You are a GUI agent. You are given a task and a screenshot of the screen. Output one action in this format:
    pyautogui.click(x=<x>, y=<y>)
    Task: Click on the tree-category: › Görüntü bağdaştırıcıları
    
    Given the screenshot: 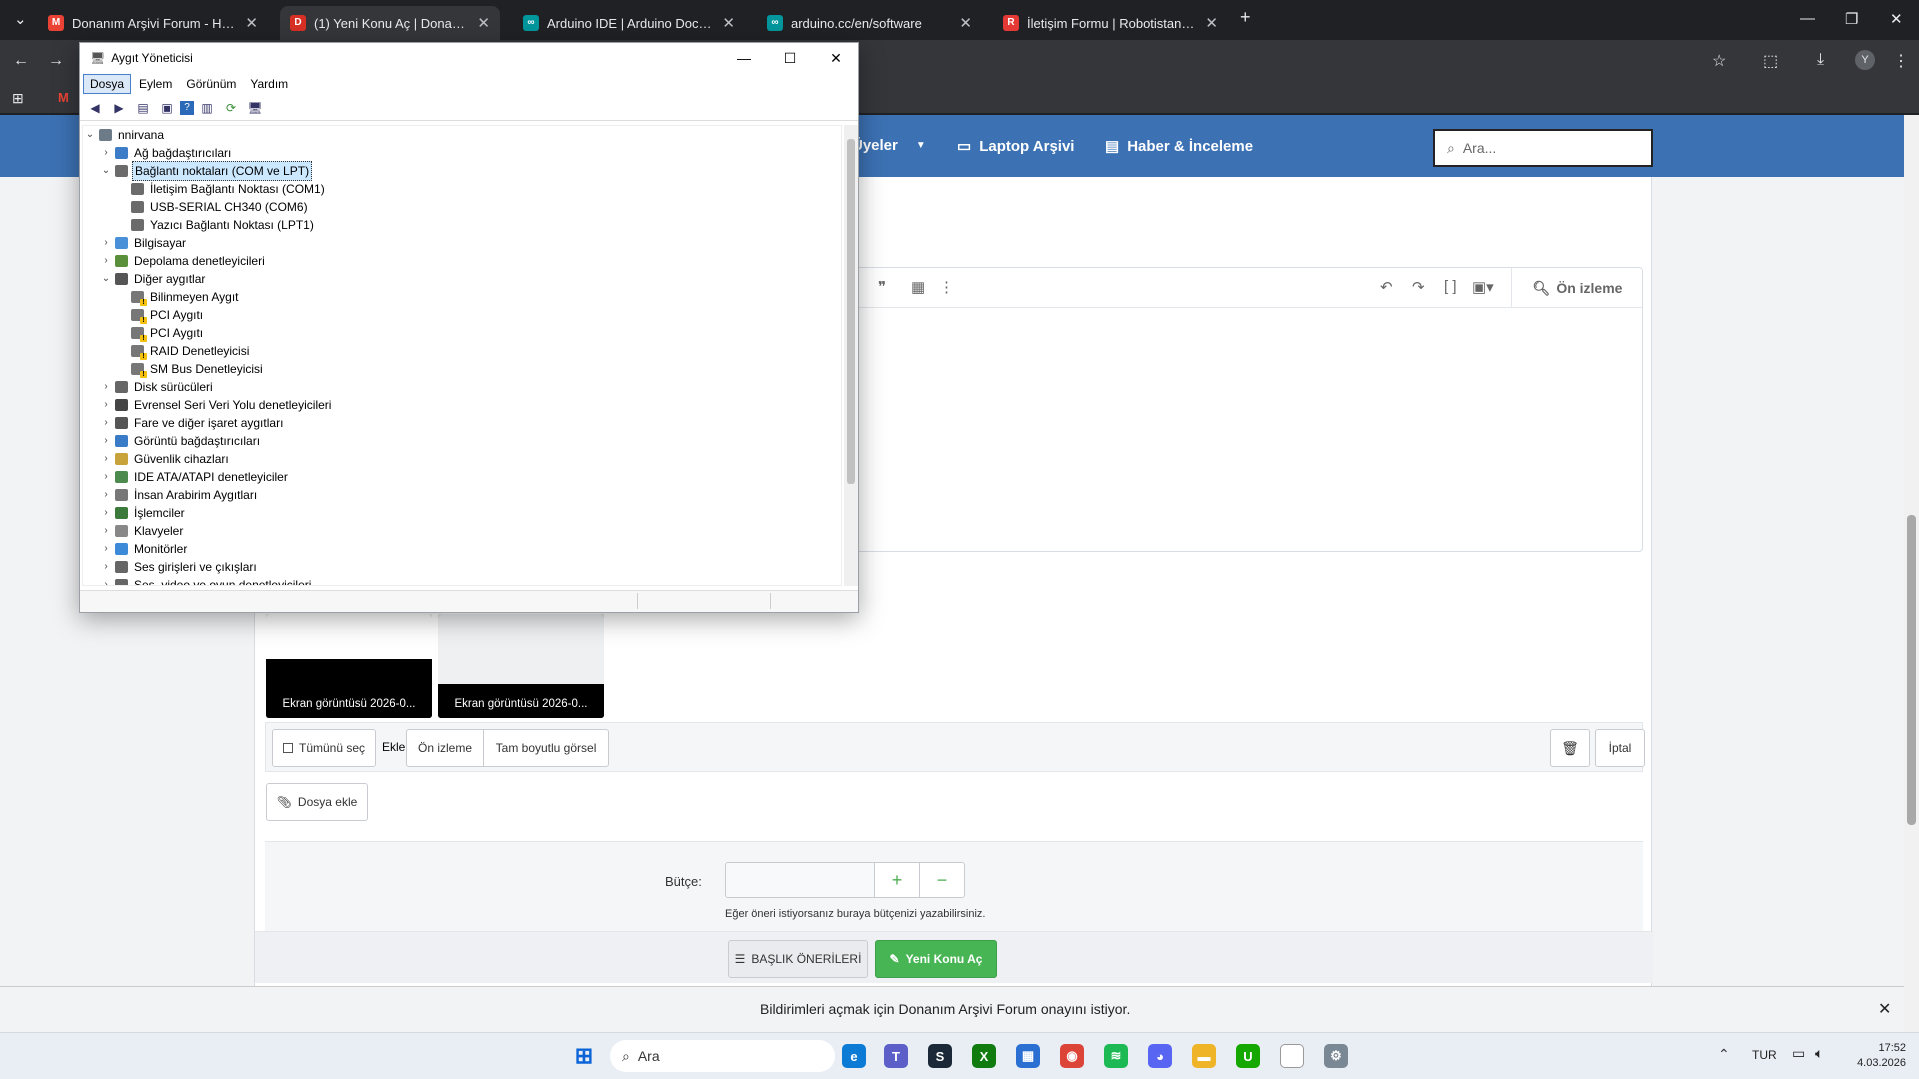 What is the action you would take?
    pyautogui.click(x=453, y=441)
    